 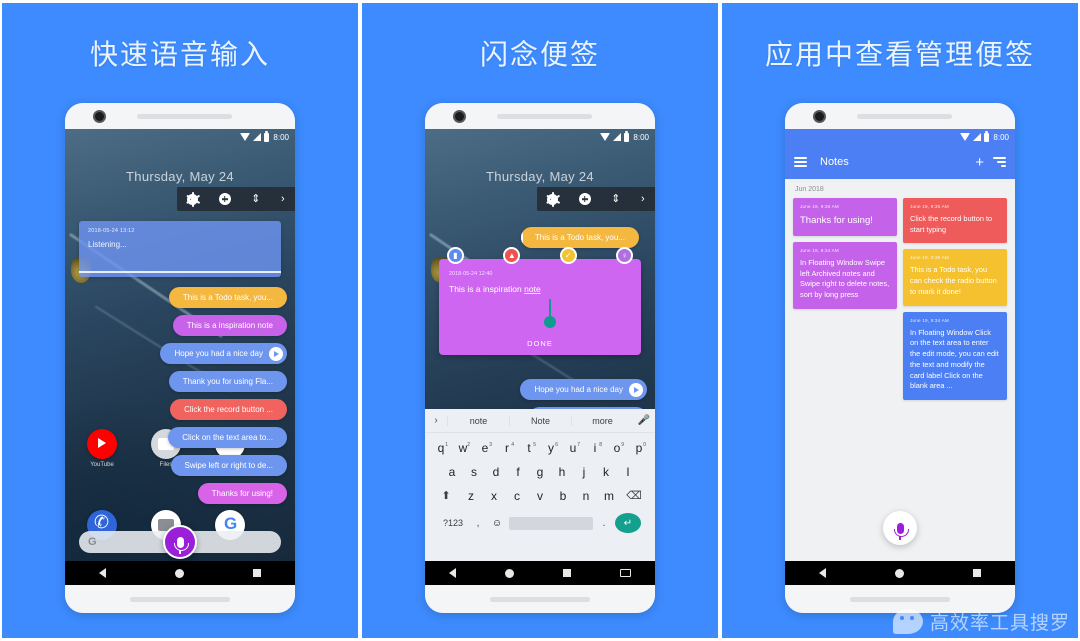 What do you see at coordinates (242, 493) in the screenshot?
I see `note-pill: Thanks for using!` at bounding box center [242, 493].